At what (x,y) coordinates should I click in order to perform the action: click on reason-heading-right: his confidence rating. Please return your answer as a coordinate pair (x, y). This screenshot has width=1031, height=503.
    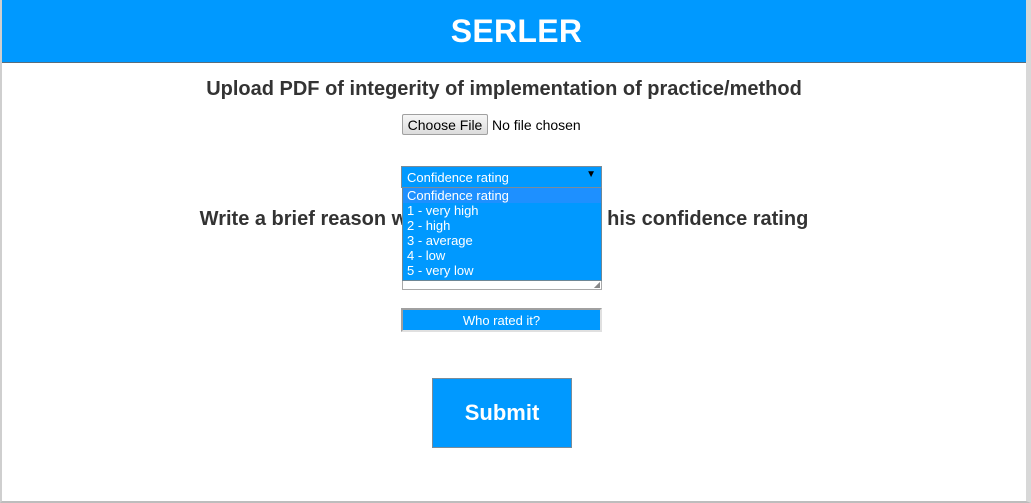
    Looking at the image, I should click on (708, 219).